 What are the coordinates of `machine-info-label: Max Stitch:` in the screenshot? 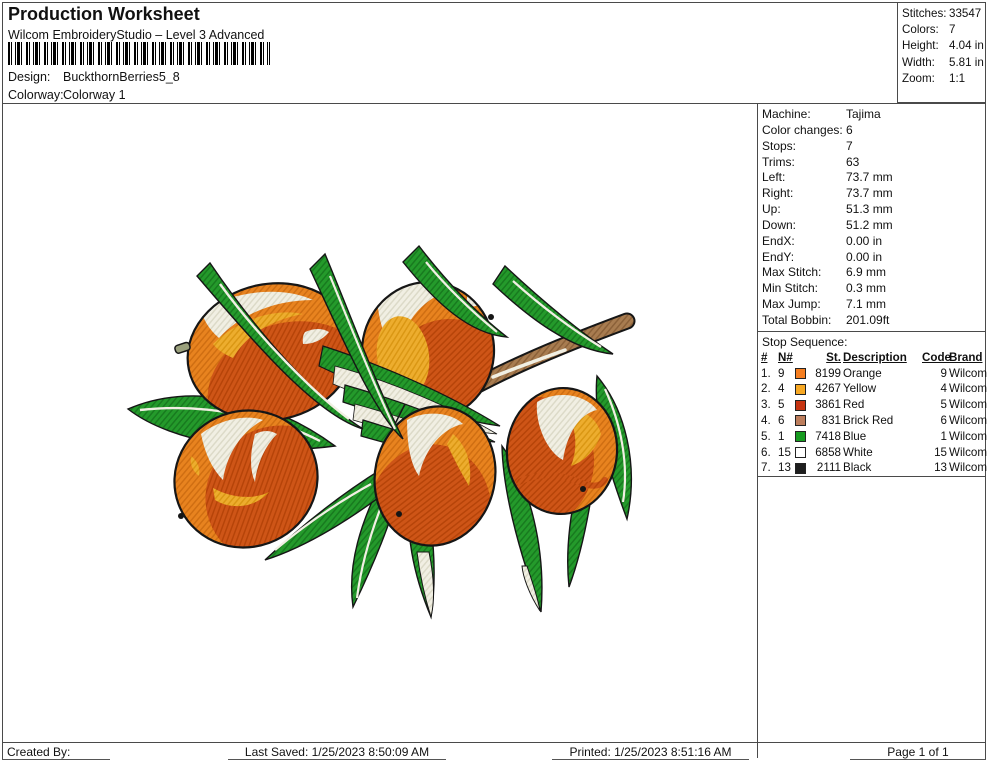 It's located at (792, 272).